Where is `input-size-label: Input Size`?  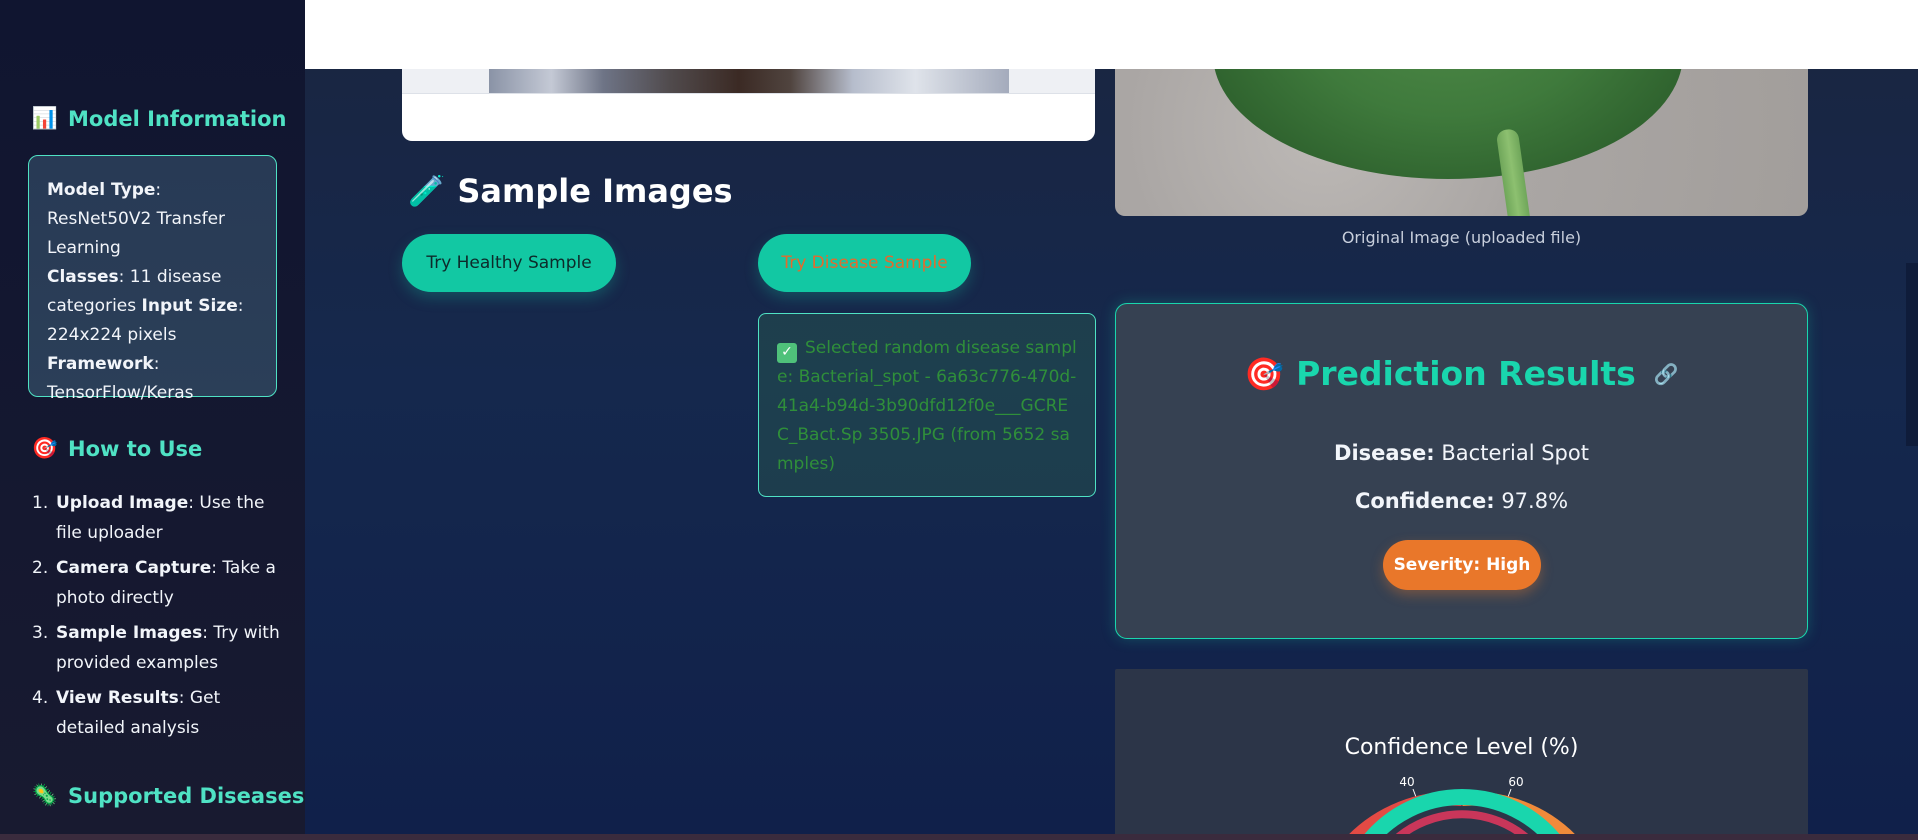
input-size-label: Input Size is located at coordinates (189, 306).